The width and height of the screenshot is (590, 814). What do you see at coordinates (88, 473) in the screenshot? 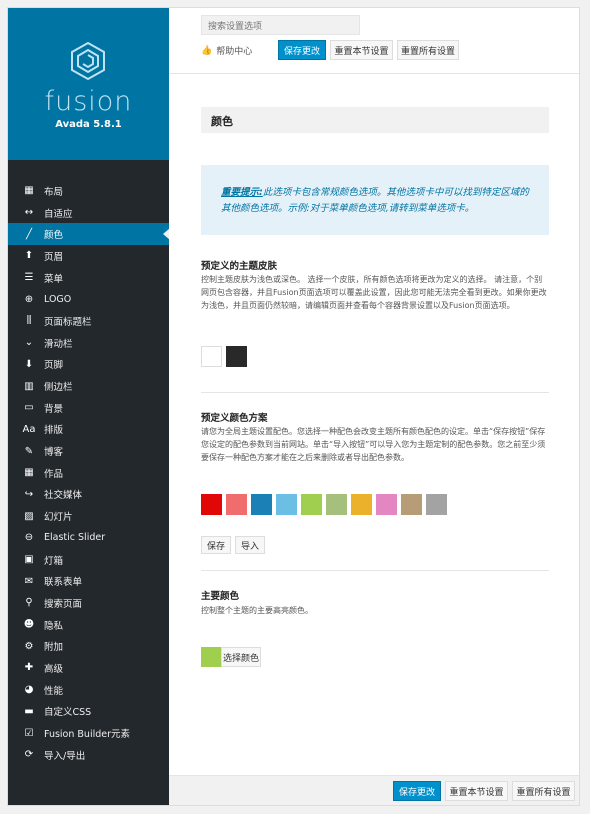
I see `sidebar-item: ▦ 作品` at bounding box center [88, 473].